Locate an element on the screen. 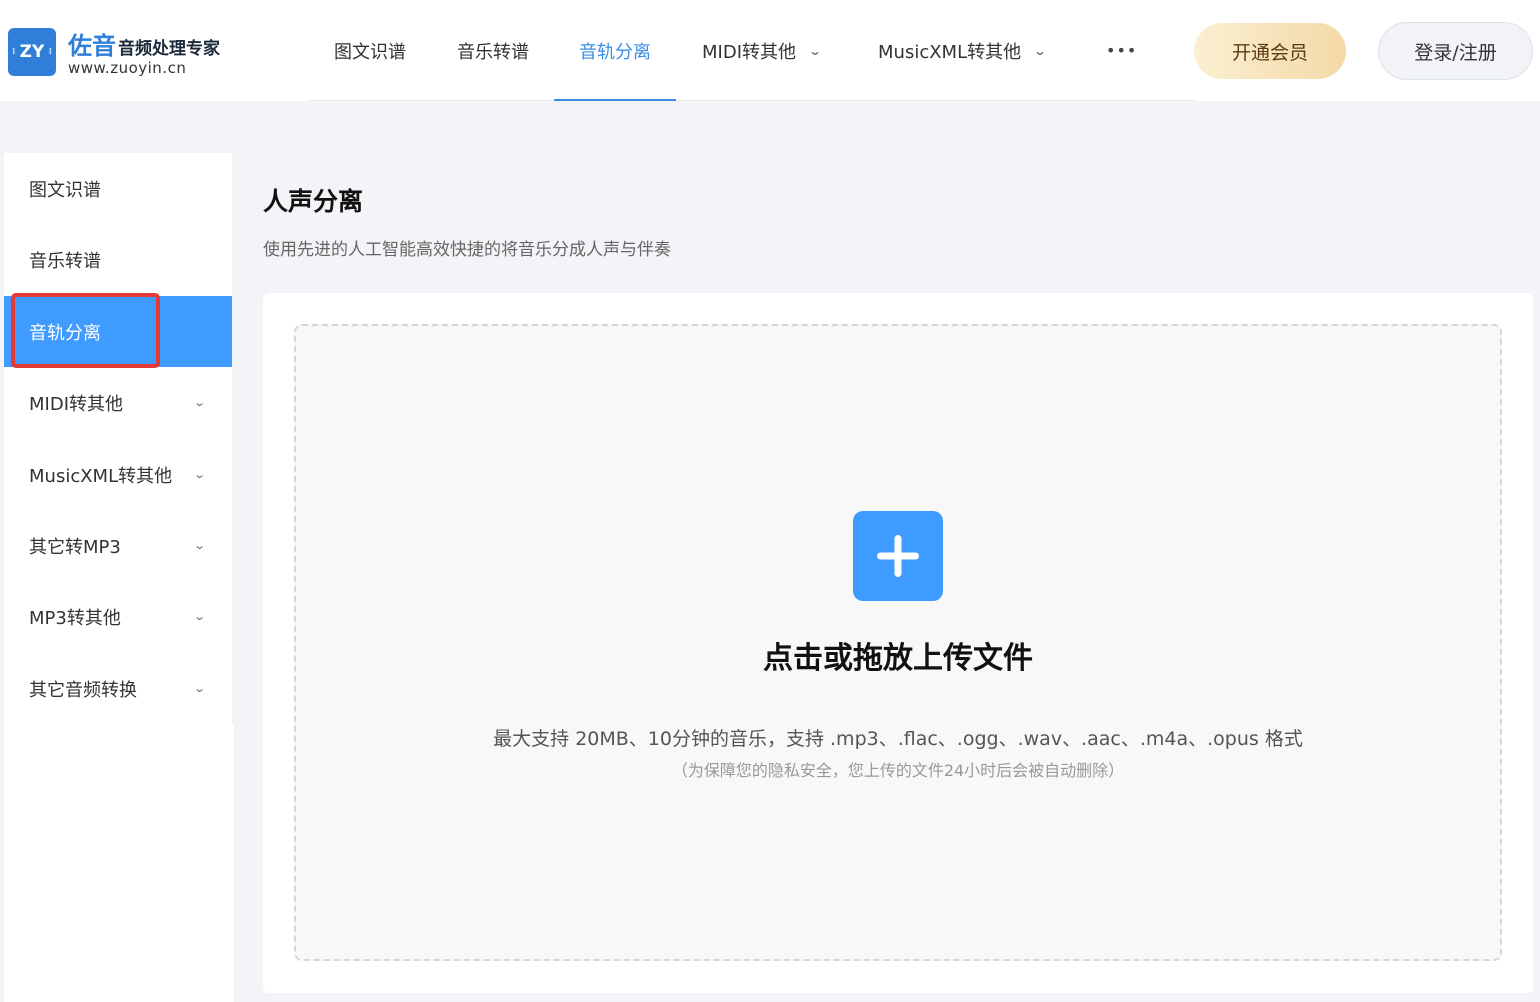 This screenshot has width=1540, height=1002. nav-item-label: 图文识谱 is located at coordinates (370, 52).